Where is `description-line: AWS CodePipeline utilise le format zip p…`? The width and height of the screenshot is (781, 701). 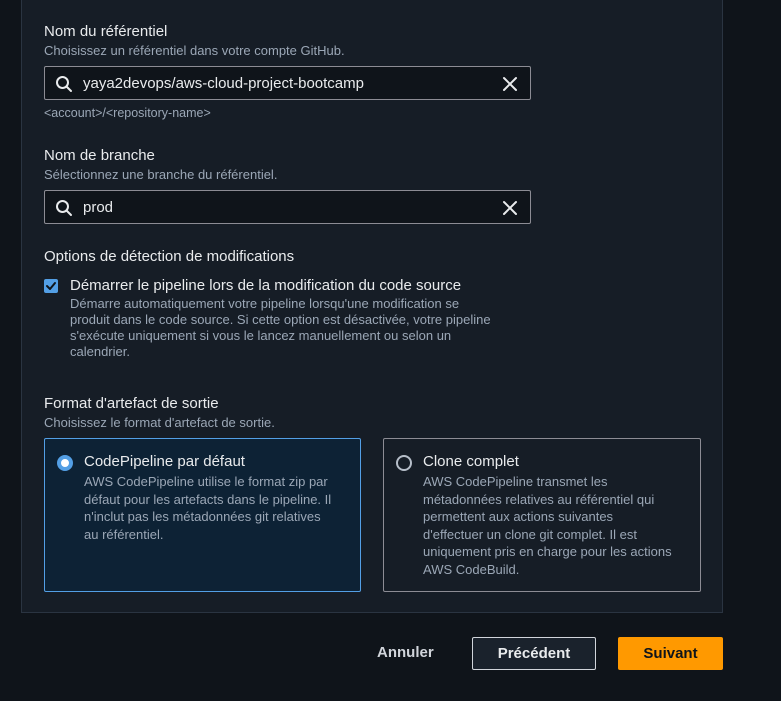 description-line: AWS CodePipeline utilise le format zip p… is located at coordinates (206, 481).